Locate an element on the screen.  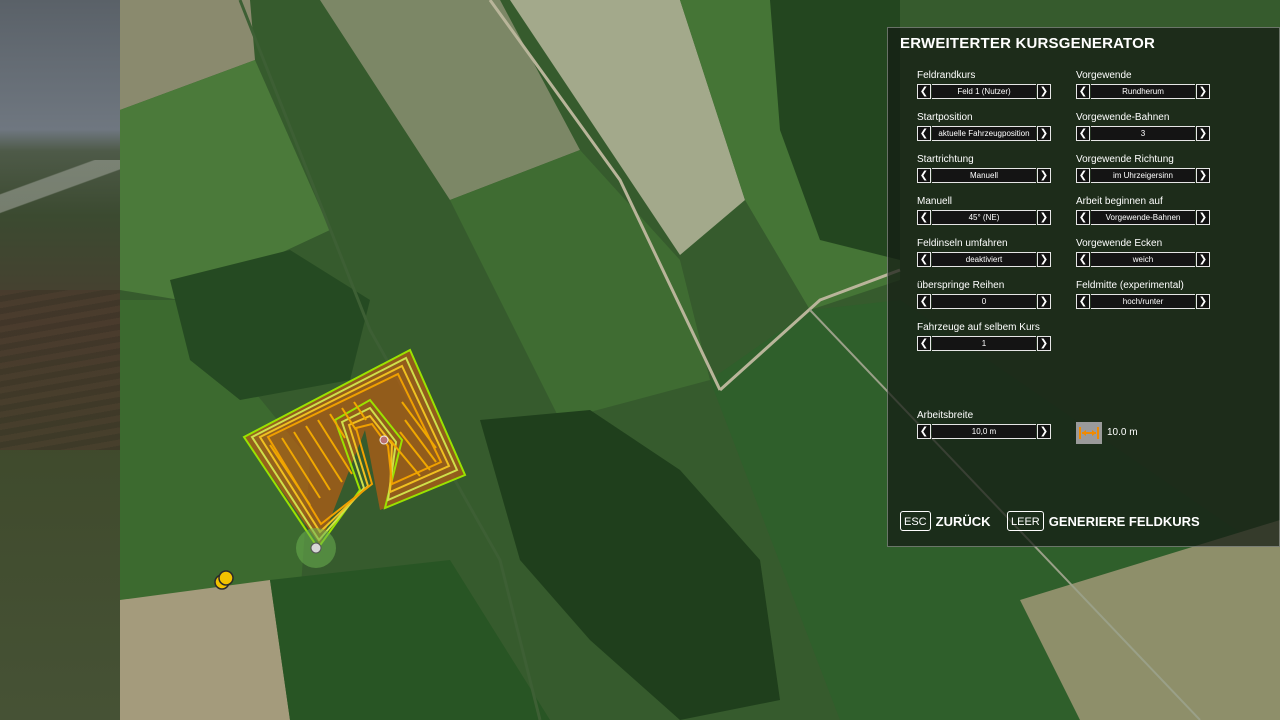
vorgewende-ecken-label: Vorgewende Ecken is located at coordinates (1119, 243).